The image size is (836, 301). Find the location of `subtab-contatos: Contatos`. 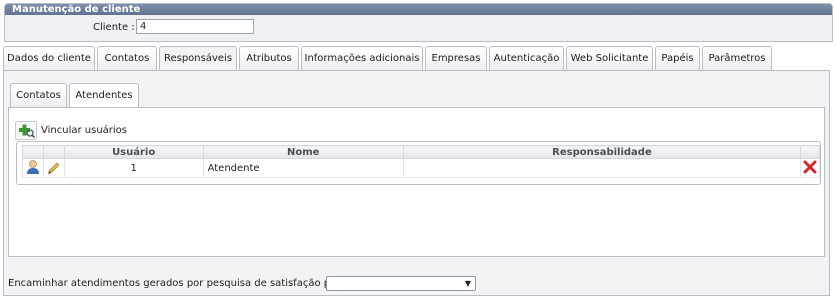

subtab-contatos: Contatos is located at coordinates (38, 95).